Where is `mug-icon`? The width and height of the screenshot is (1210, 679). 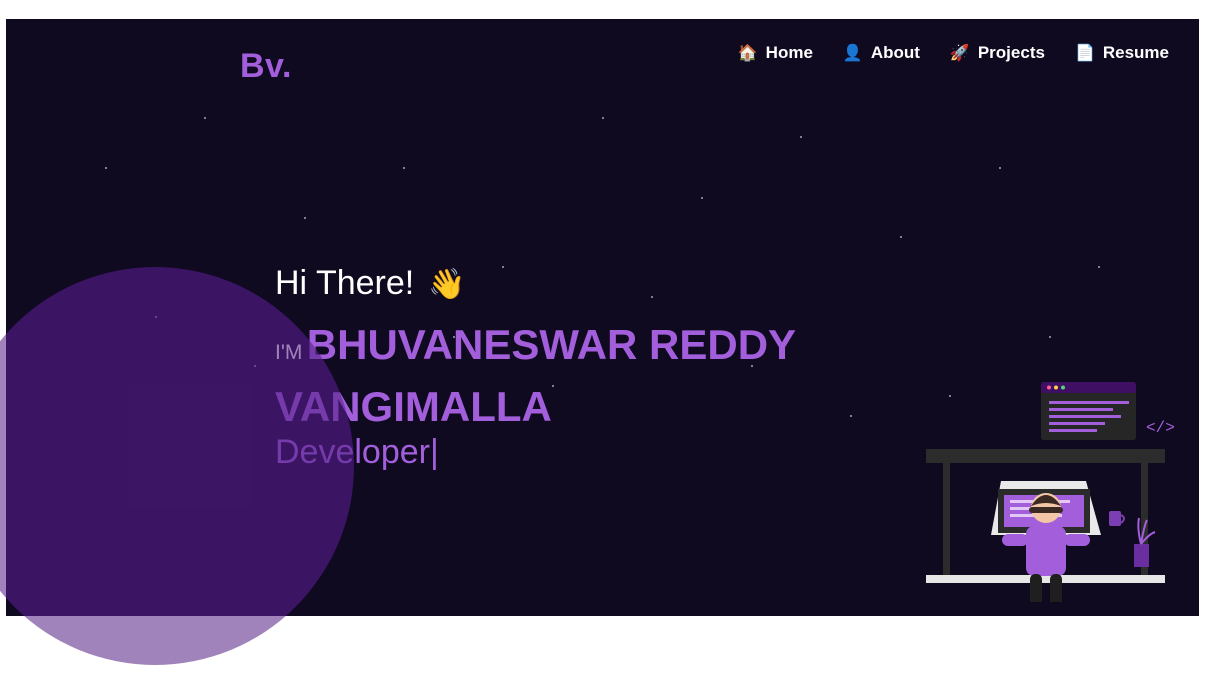
mug-icon is located at coordinates (1115, 518).